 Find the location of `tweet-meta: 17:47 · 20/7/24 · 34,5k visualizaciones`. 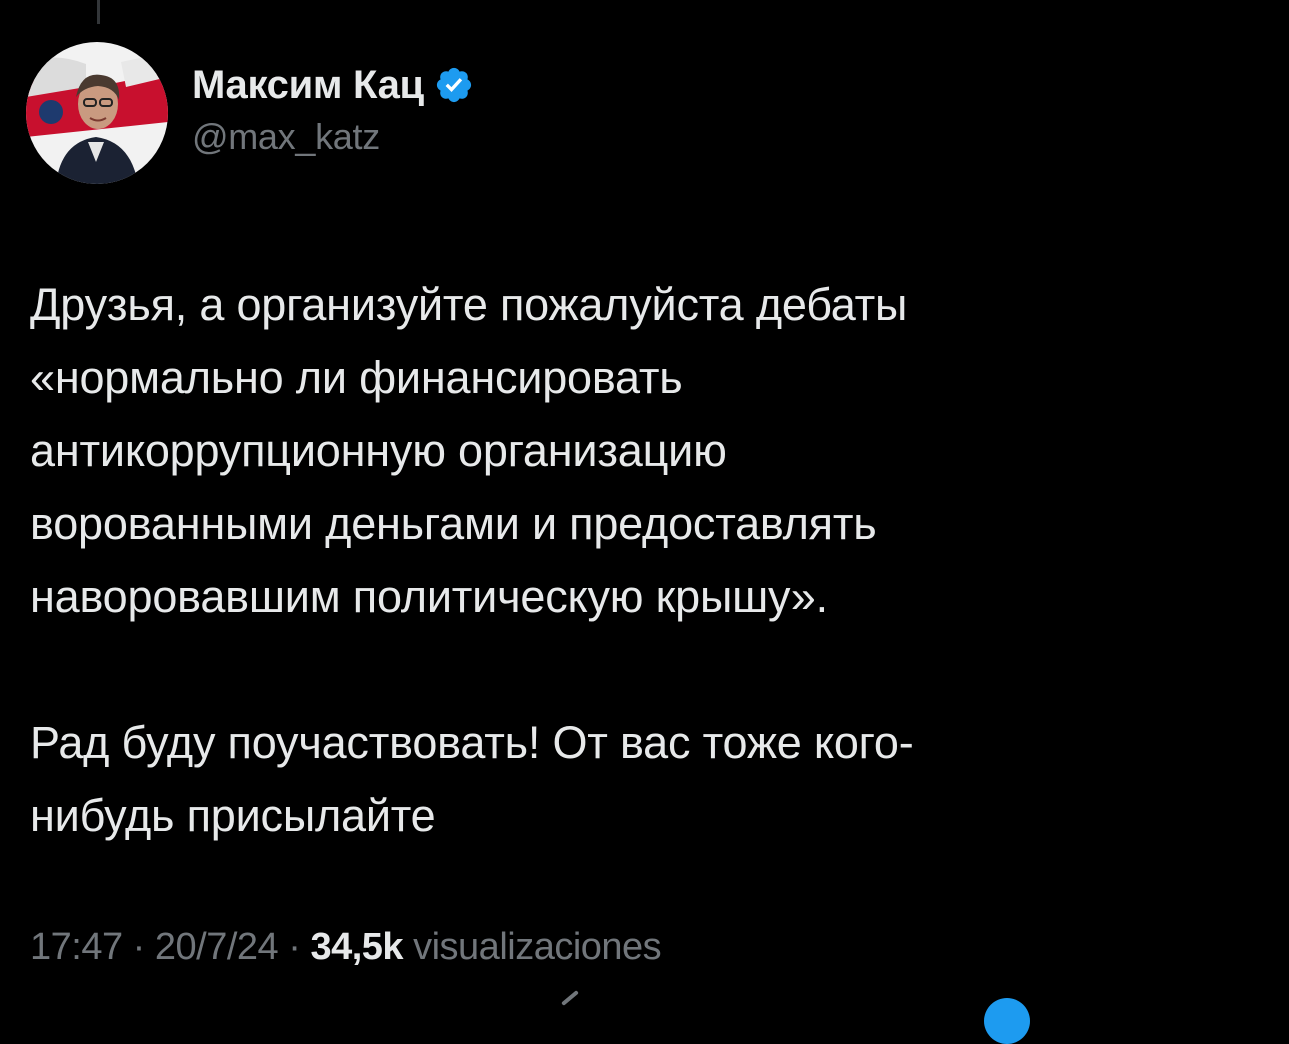

tweet-meta: 17:47 · 20/7/24 · 34,5k visualizaciones is located at coordinates (346, 947).